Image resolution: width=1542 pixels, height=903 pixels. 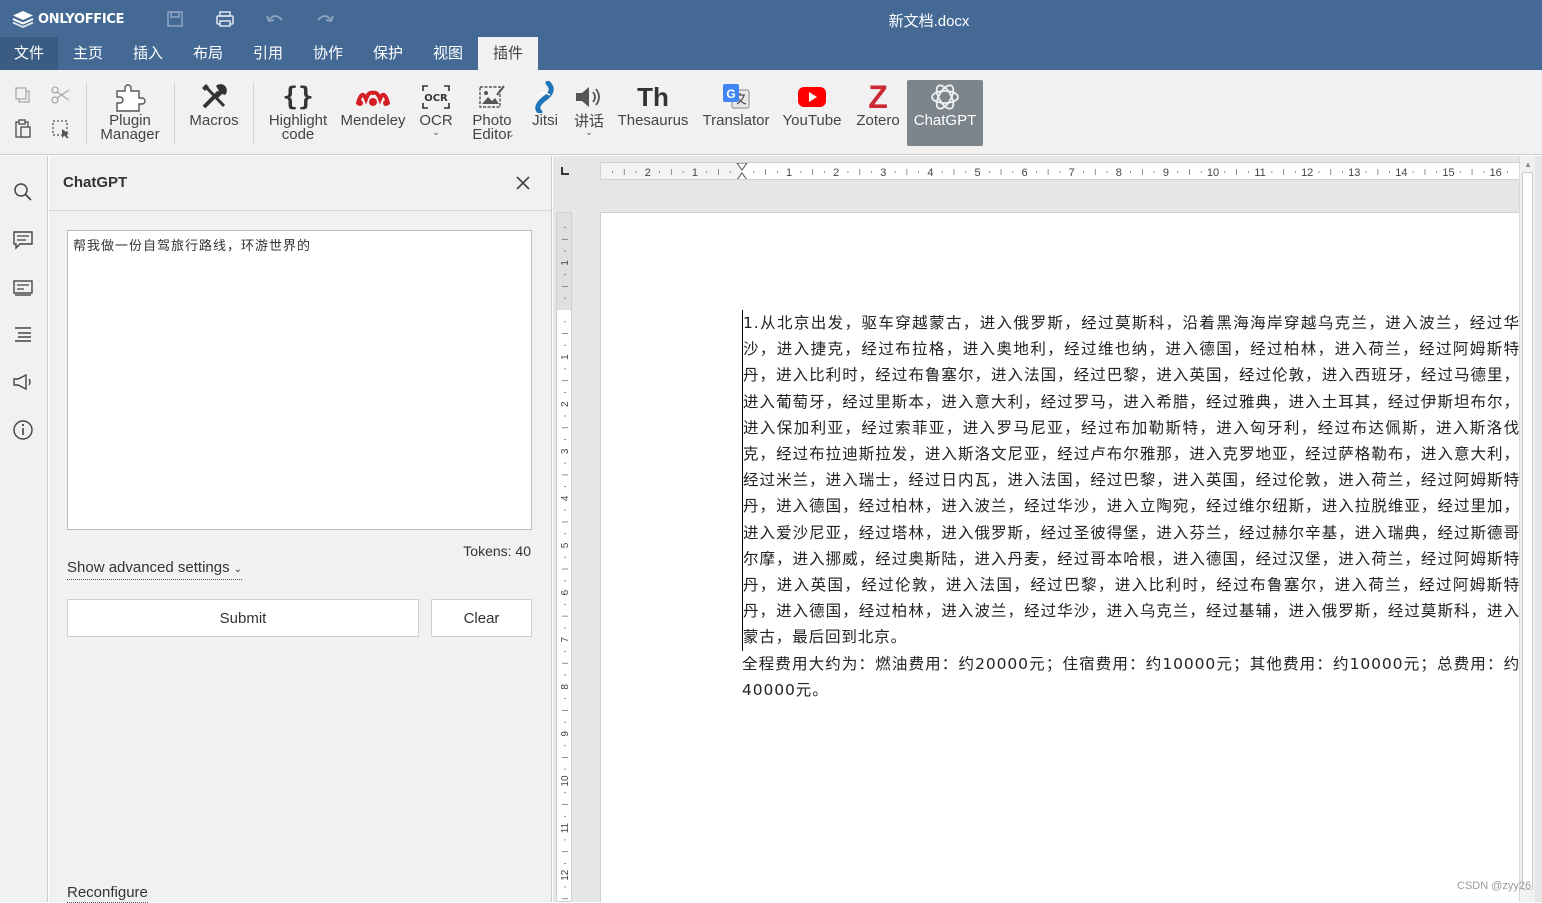 What do you see at coordinates (225, 19) in the screenshot?
I see `print-icon` at bounding box center [225, 19].